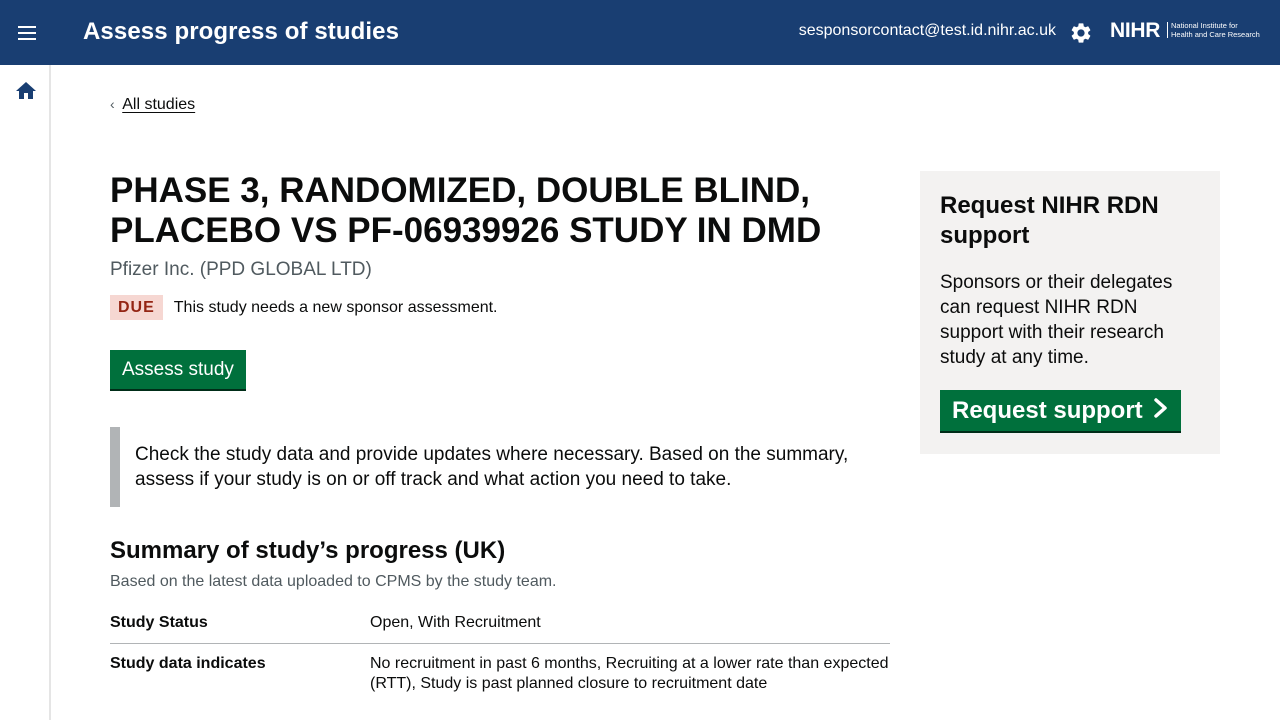 This screenshot has height=720, width=1280. What do you see at coordinates (158, 104) in the screenshot?
I see `all-studies-link: All studies` at bounding box center [158, 104].